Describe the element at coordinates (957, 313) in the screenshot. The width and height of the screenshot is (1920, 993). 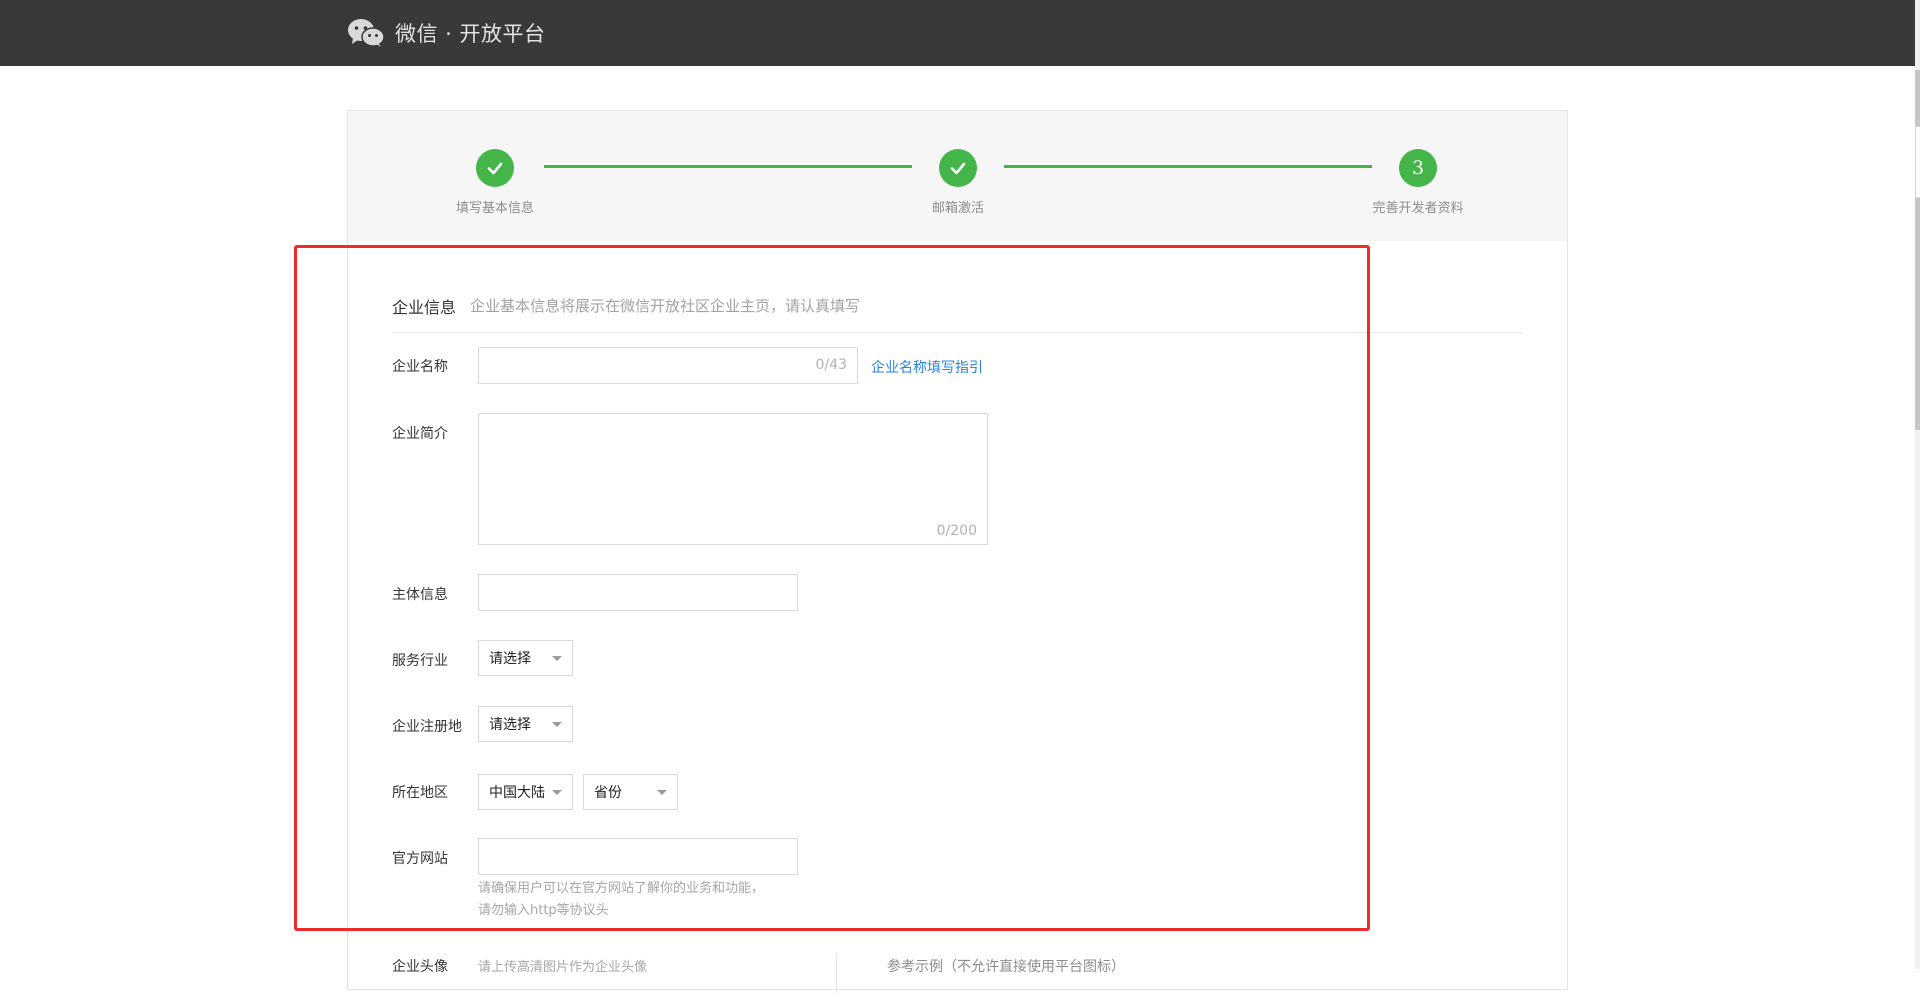
I see `section-header: 企业信息 企业基本信息将展示在微信开放社区企业主页，请认真填写` at that location.